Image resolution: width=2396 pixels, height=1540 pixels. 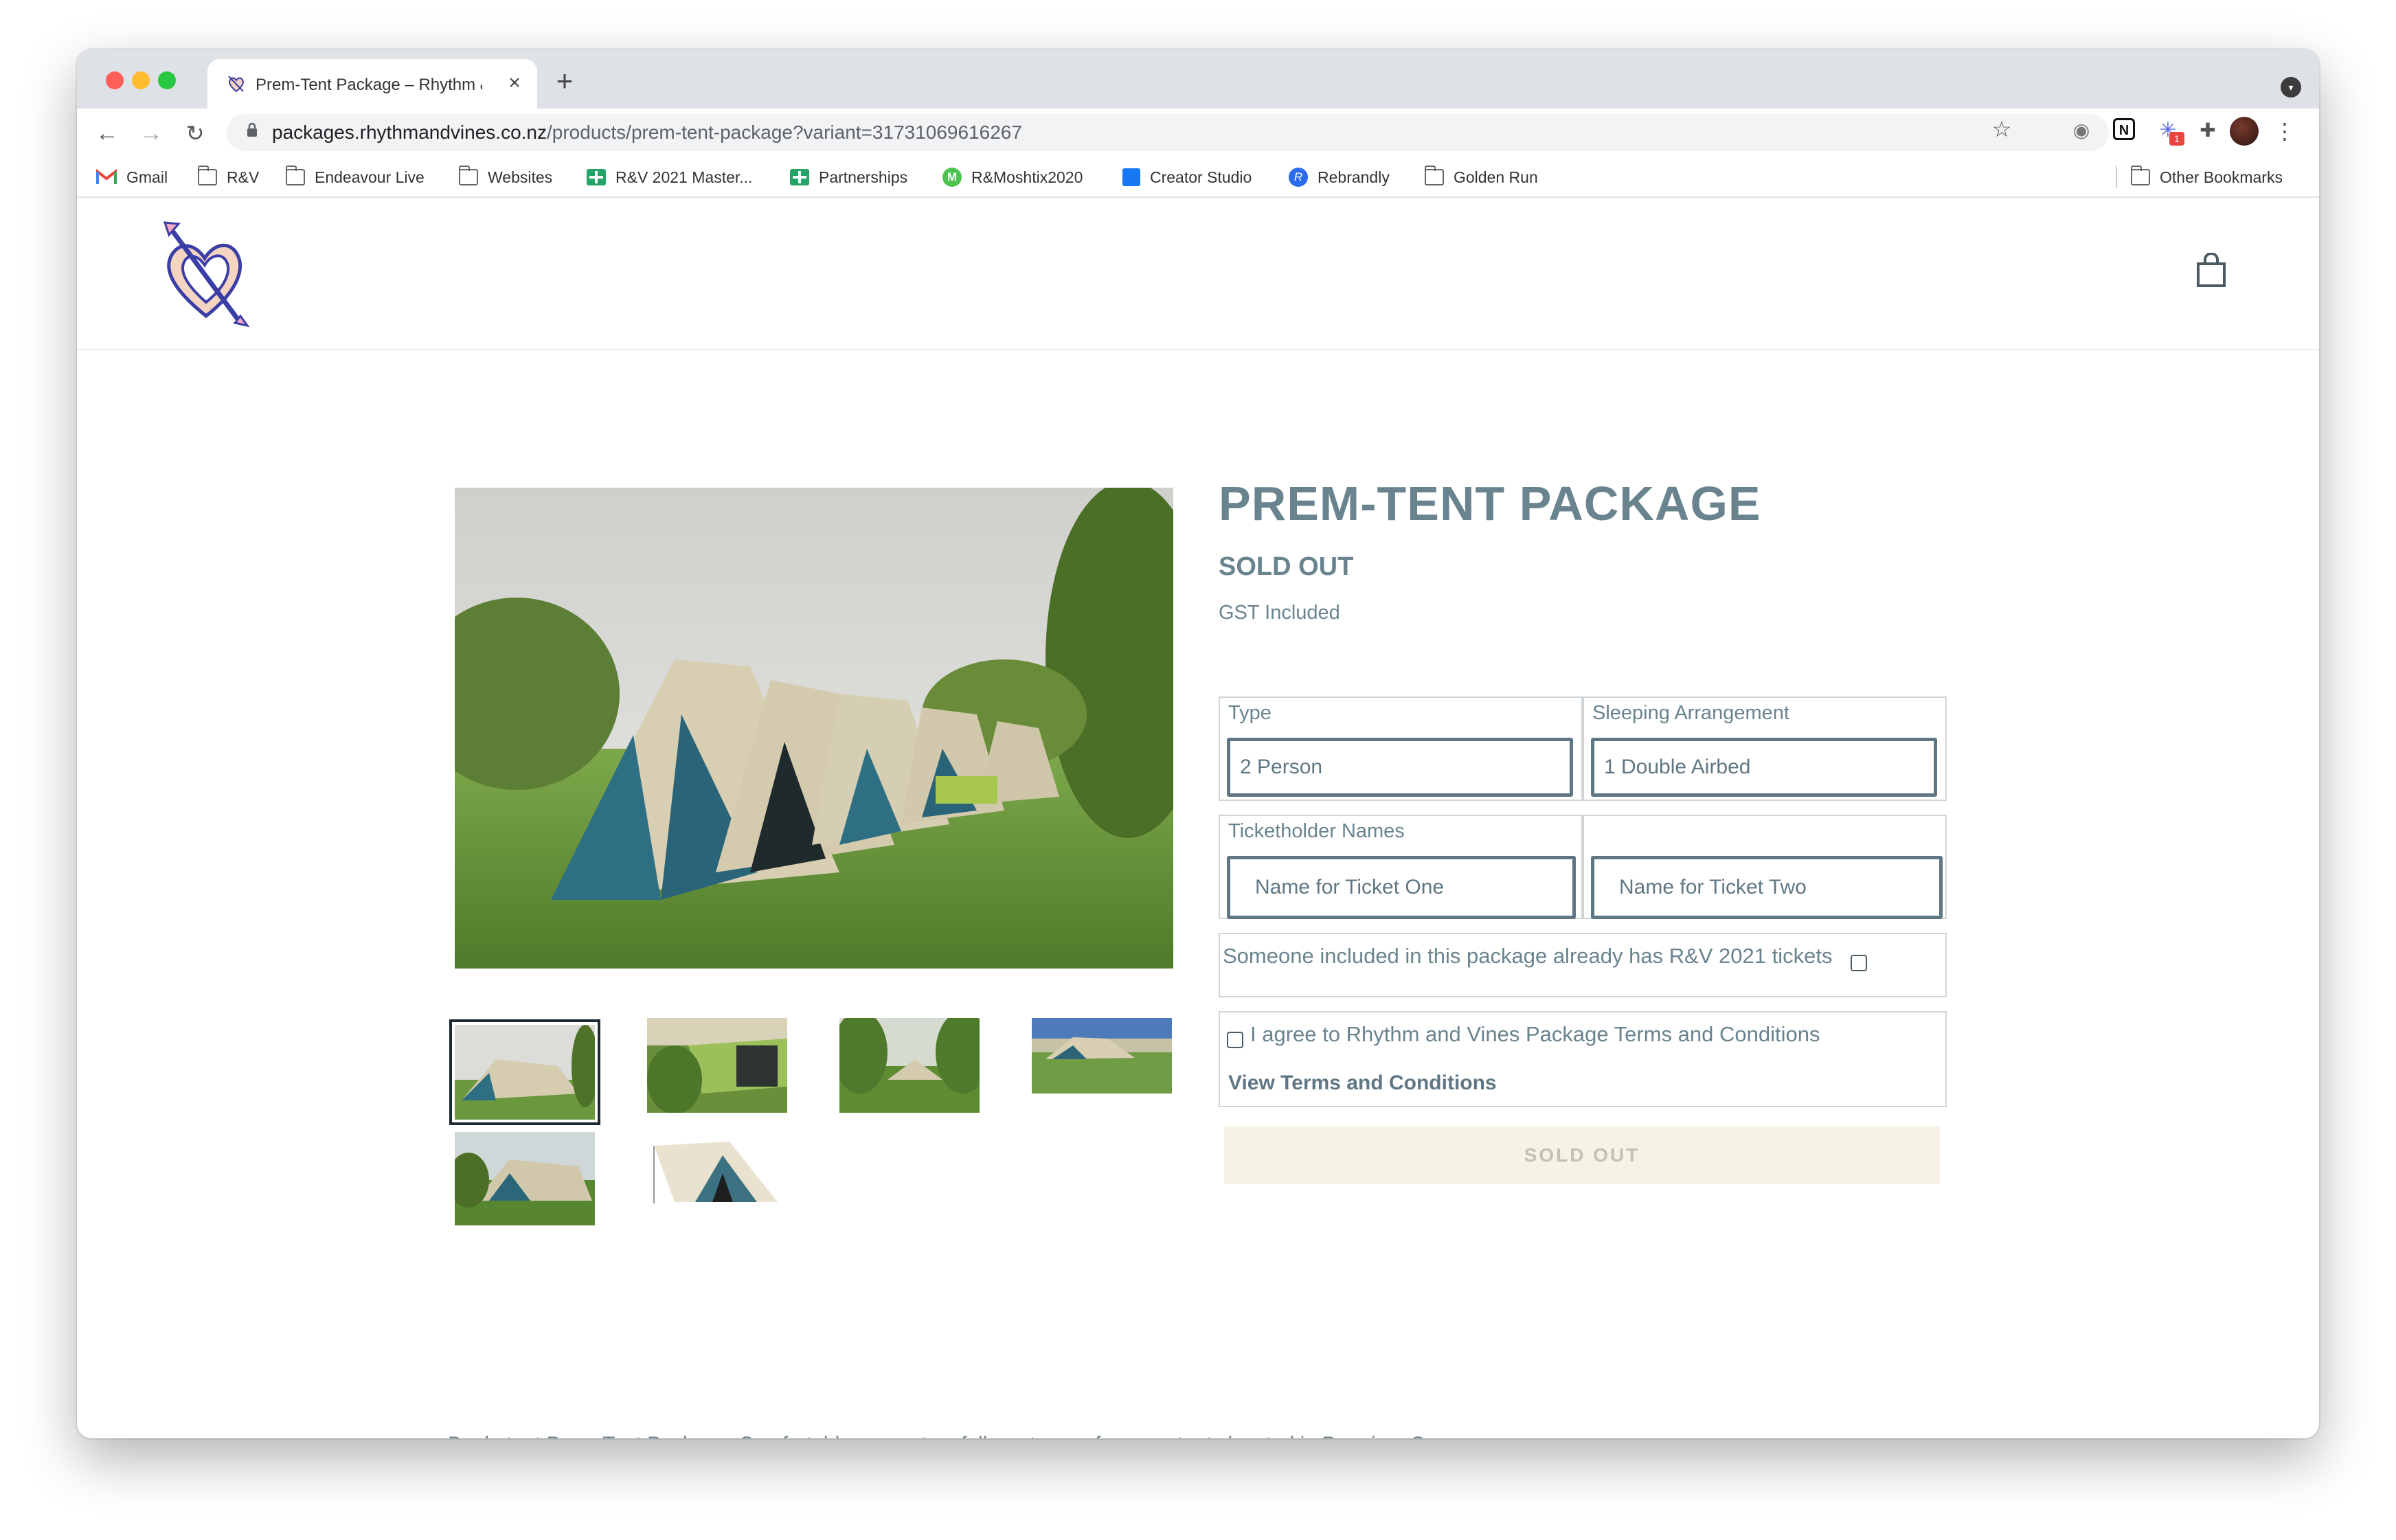 I want to click on bookmark-label: Endeavour Live, so click(x=370, y=177).